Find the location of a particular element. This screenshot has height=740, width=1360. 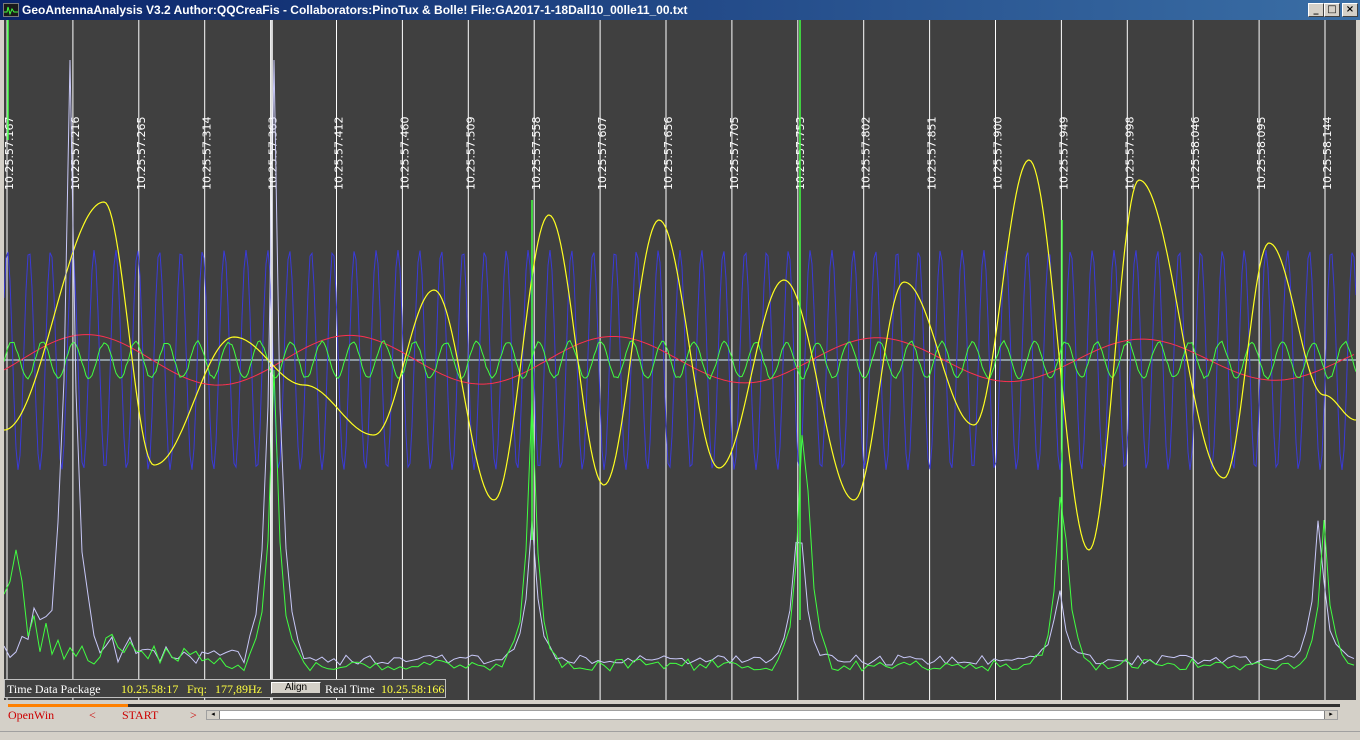

time-label: 10.25.57.705 is located at coordinates (734, 153).